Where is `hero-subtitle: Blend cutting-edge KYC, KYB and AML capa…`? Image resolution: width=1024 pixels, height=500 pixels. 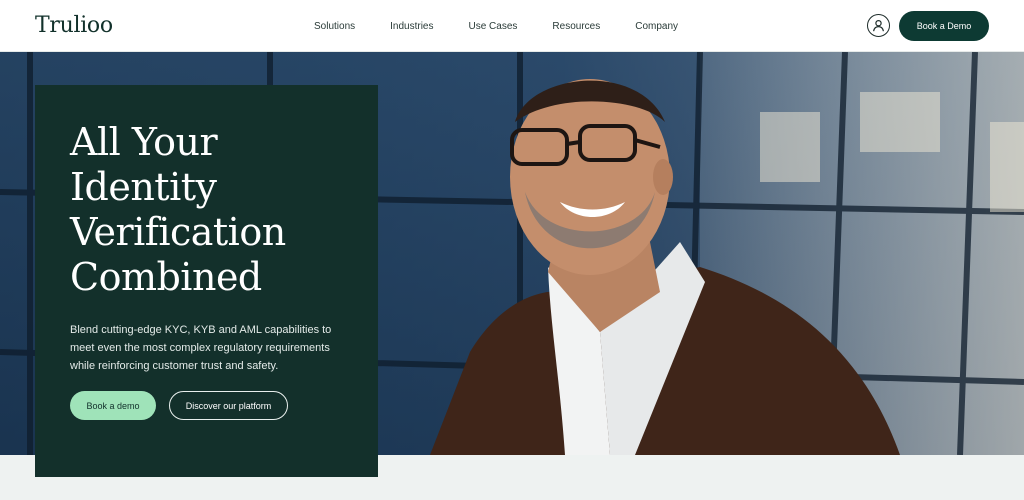
hero-subtitle: Blend cutting-edge KYC, KYB and AML capa… is located at coordinates (201, 348).